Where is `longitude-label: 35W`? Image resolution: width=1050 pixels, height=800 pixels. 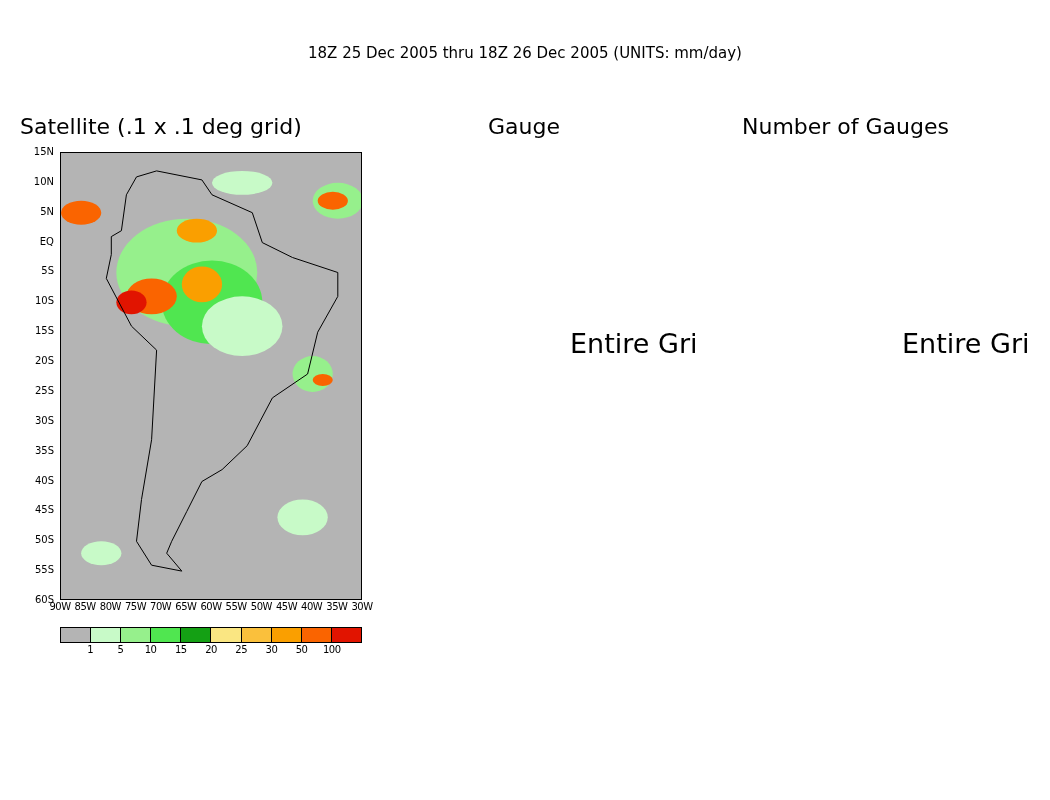
longitude-label: 35W is located at coordinates (337, 607).